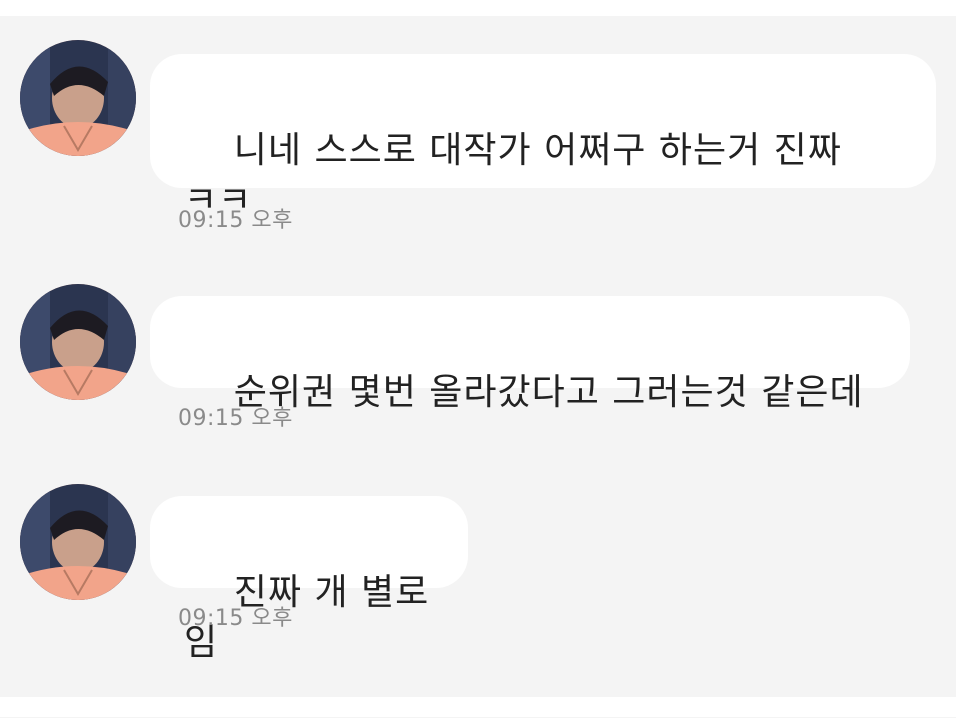  I want to click on top-edge, so click(478, 8).